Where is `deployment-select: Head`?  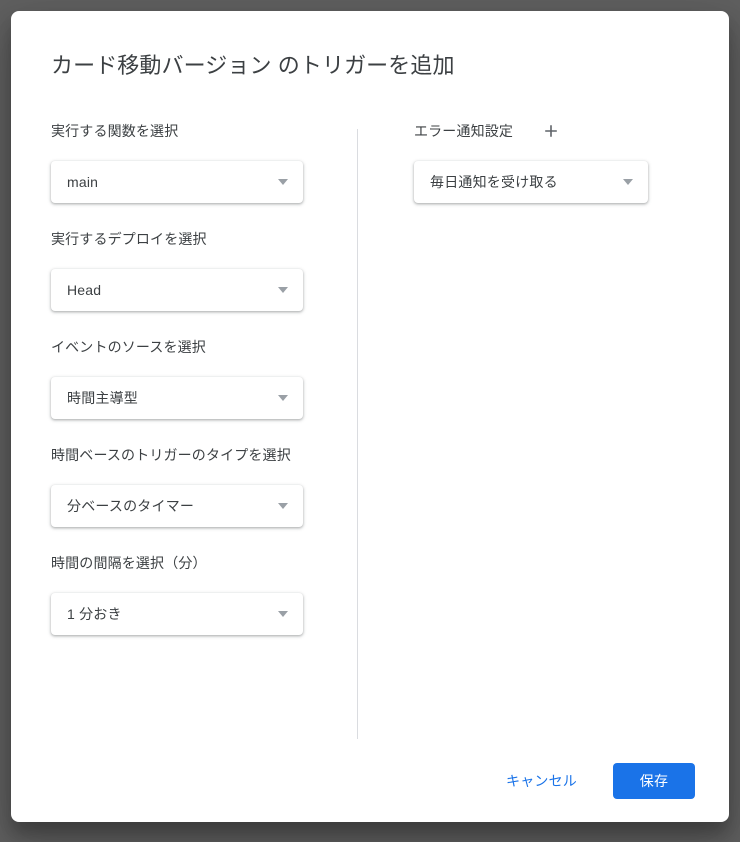 deployment-select: Head is located at coordinates (177, 290).